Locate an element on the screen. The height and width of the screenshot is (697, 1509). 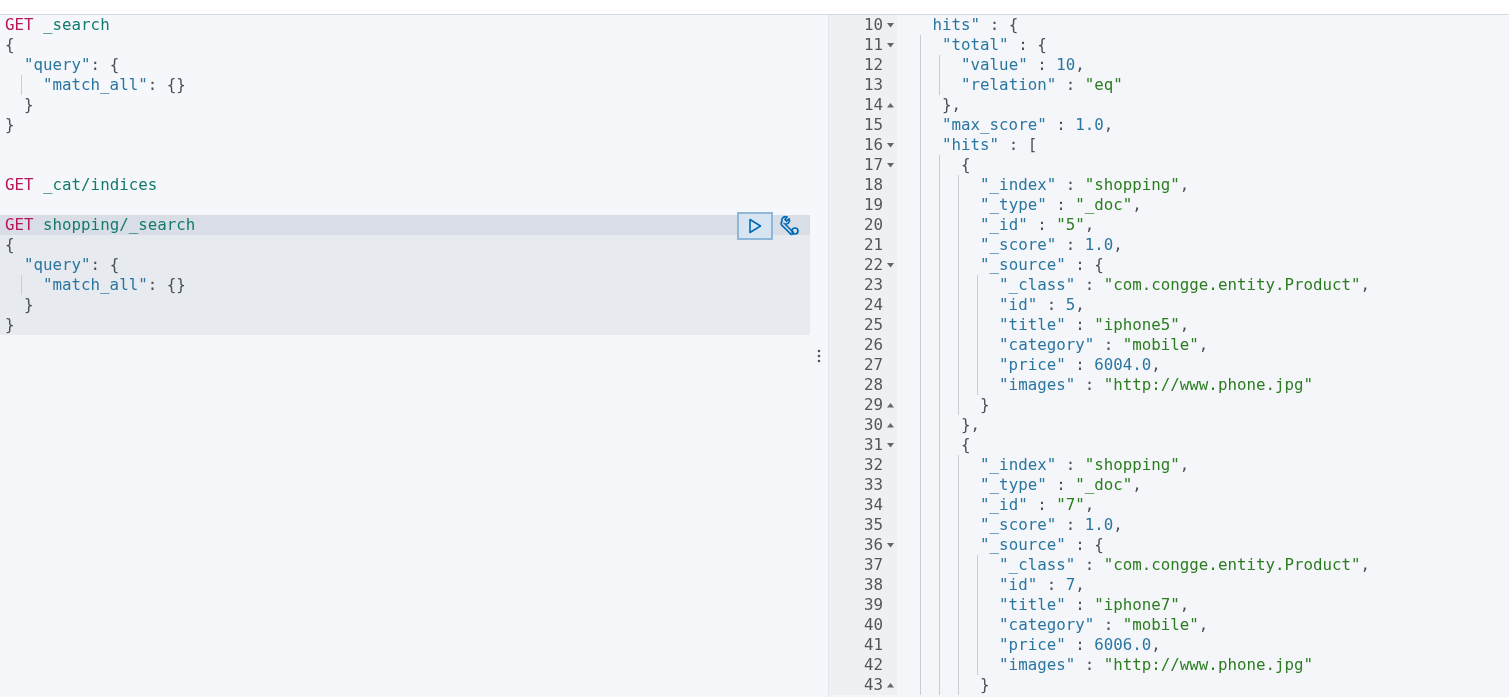
line-number: 41 is located at coordinates (873, 645).